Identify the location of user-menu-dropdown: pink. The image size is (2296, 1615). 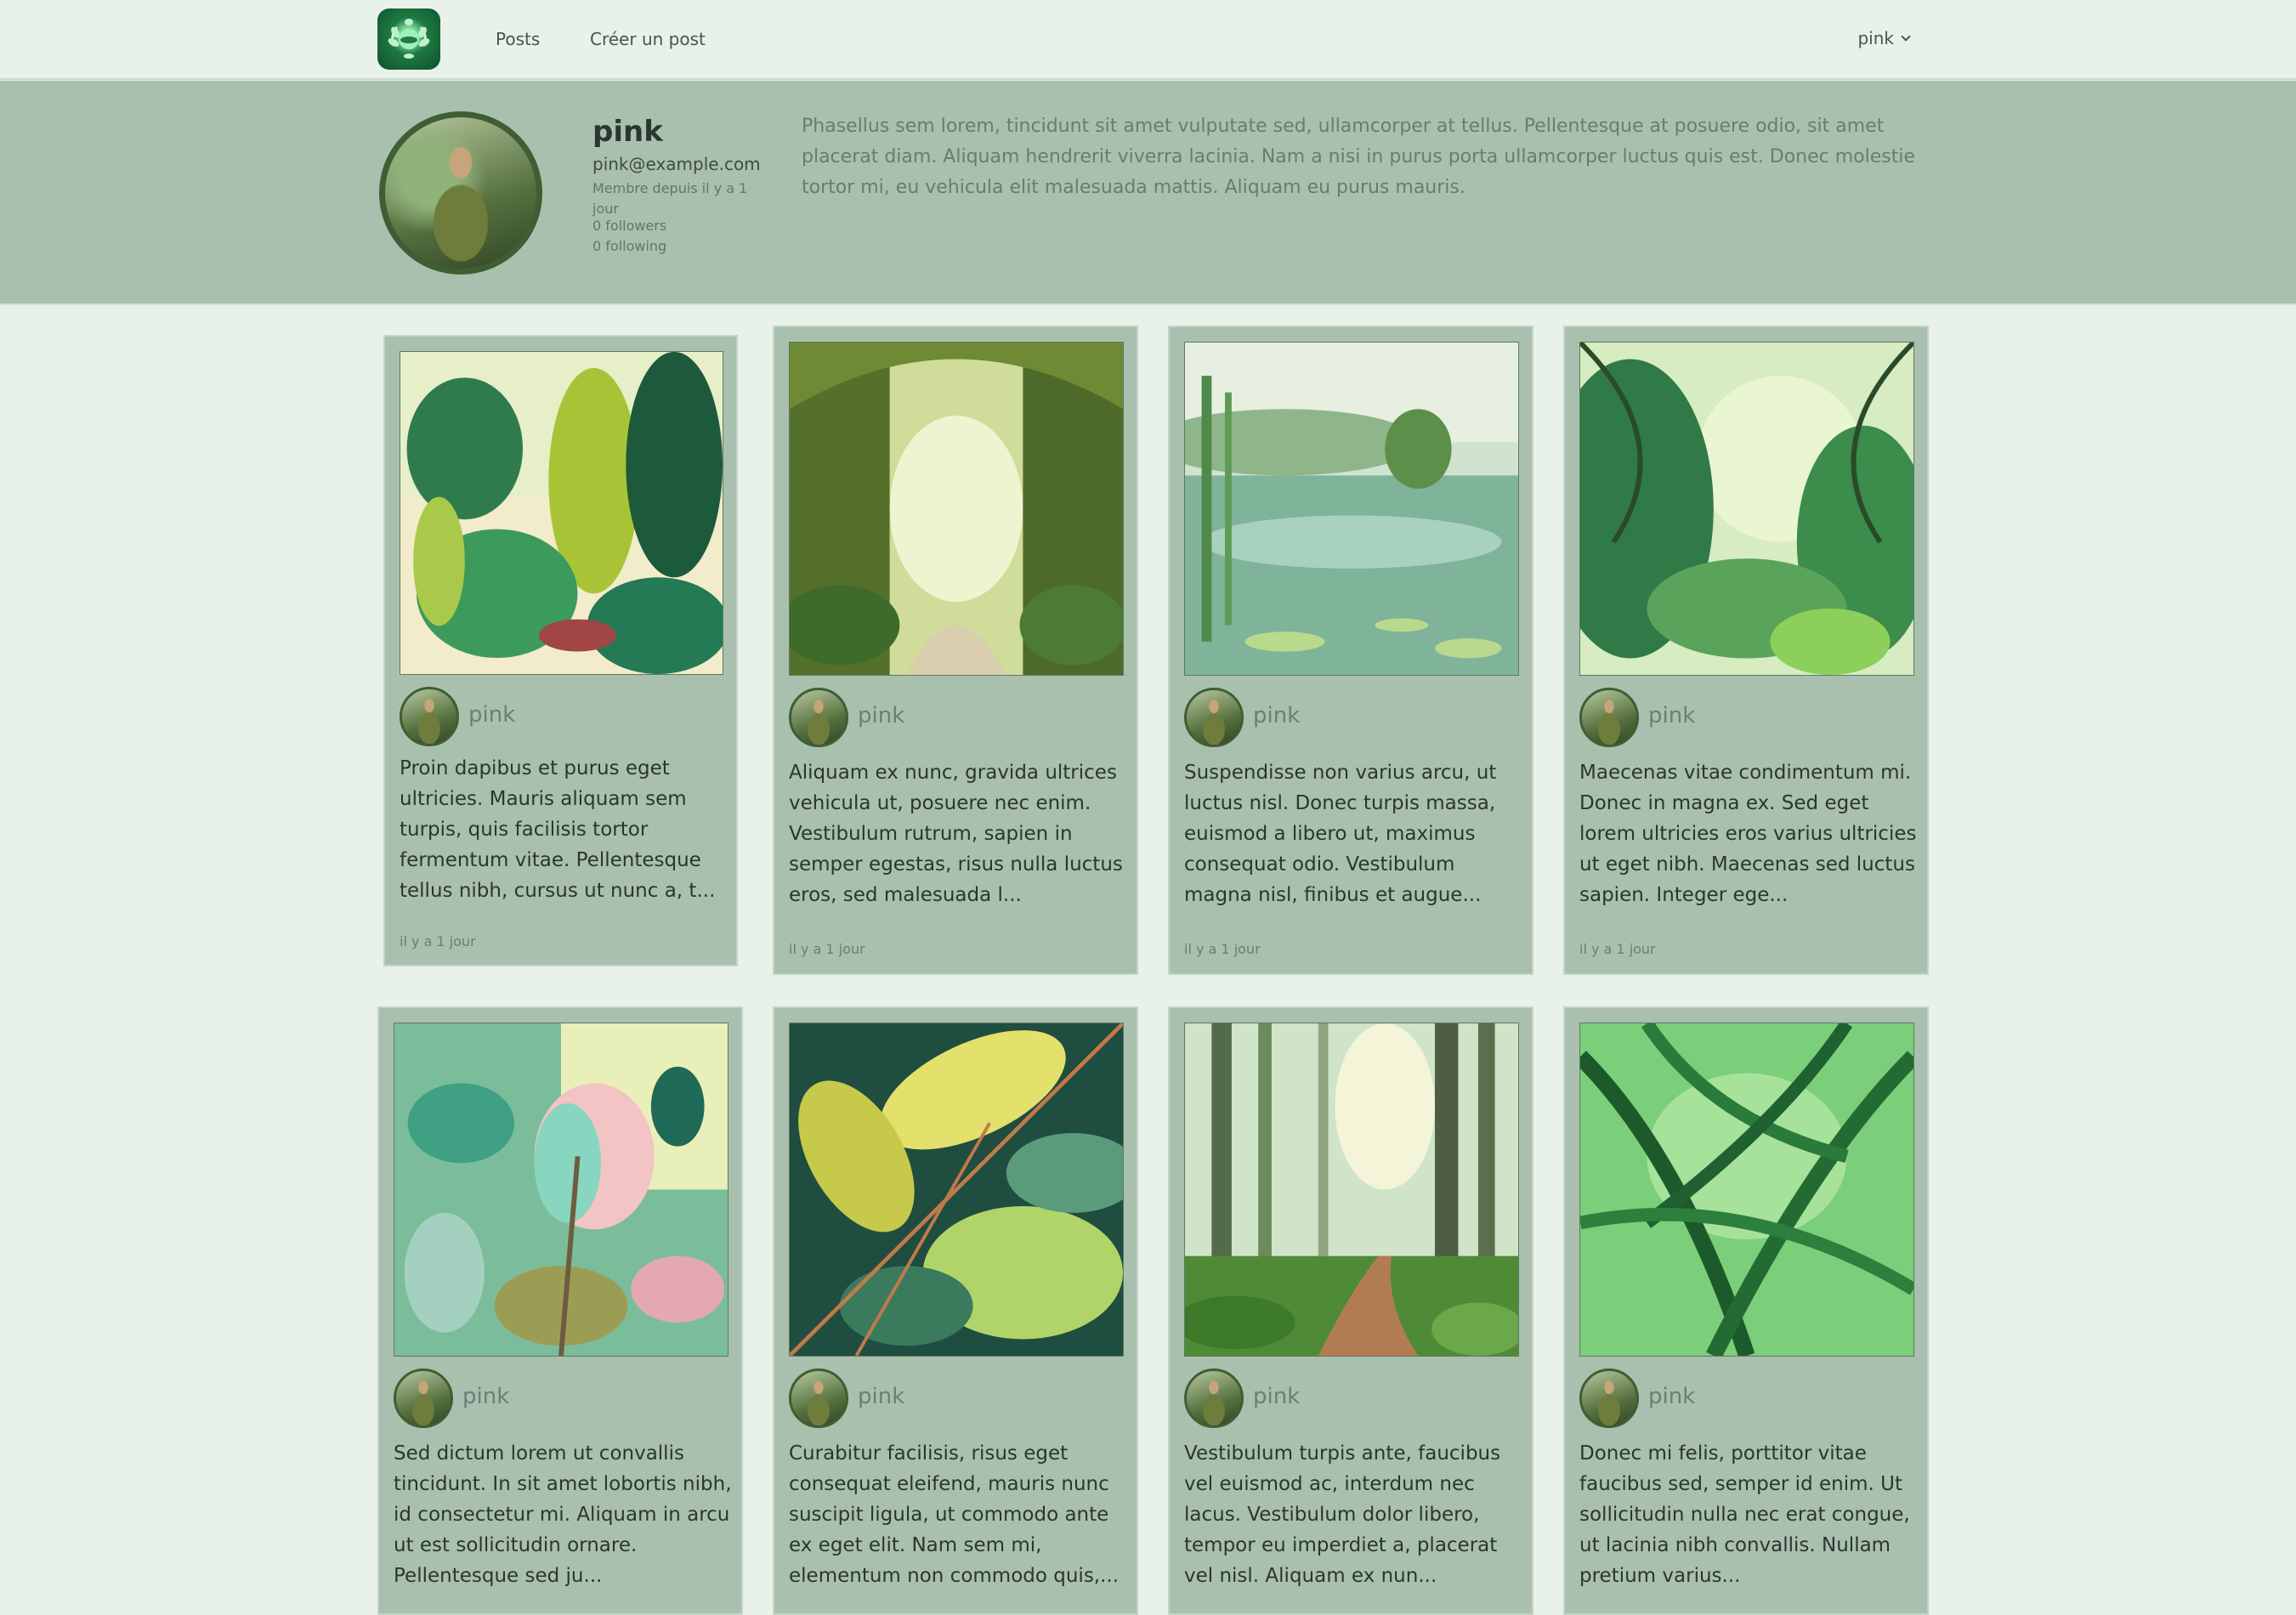
(1884, 38).